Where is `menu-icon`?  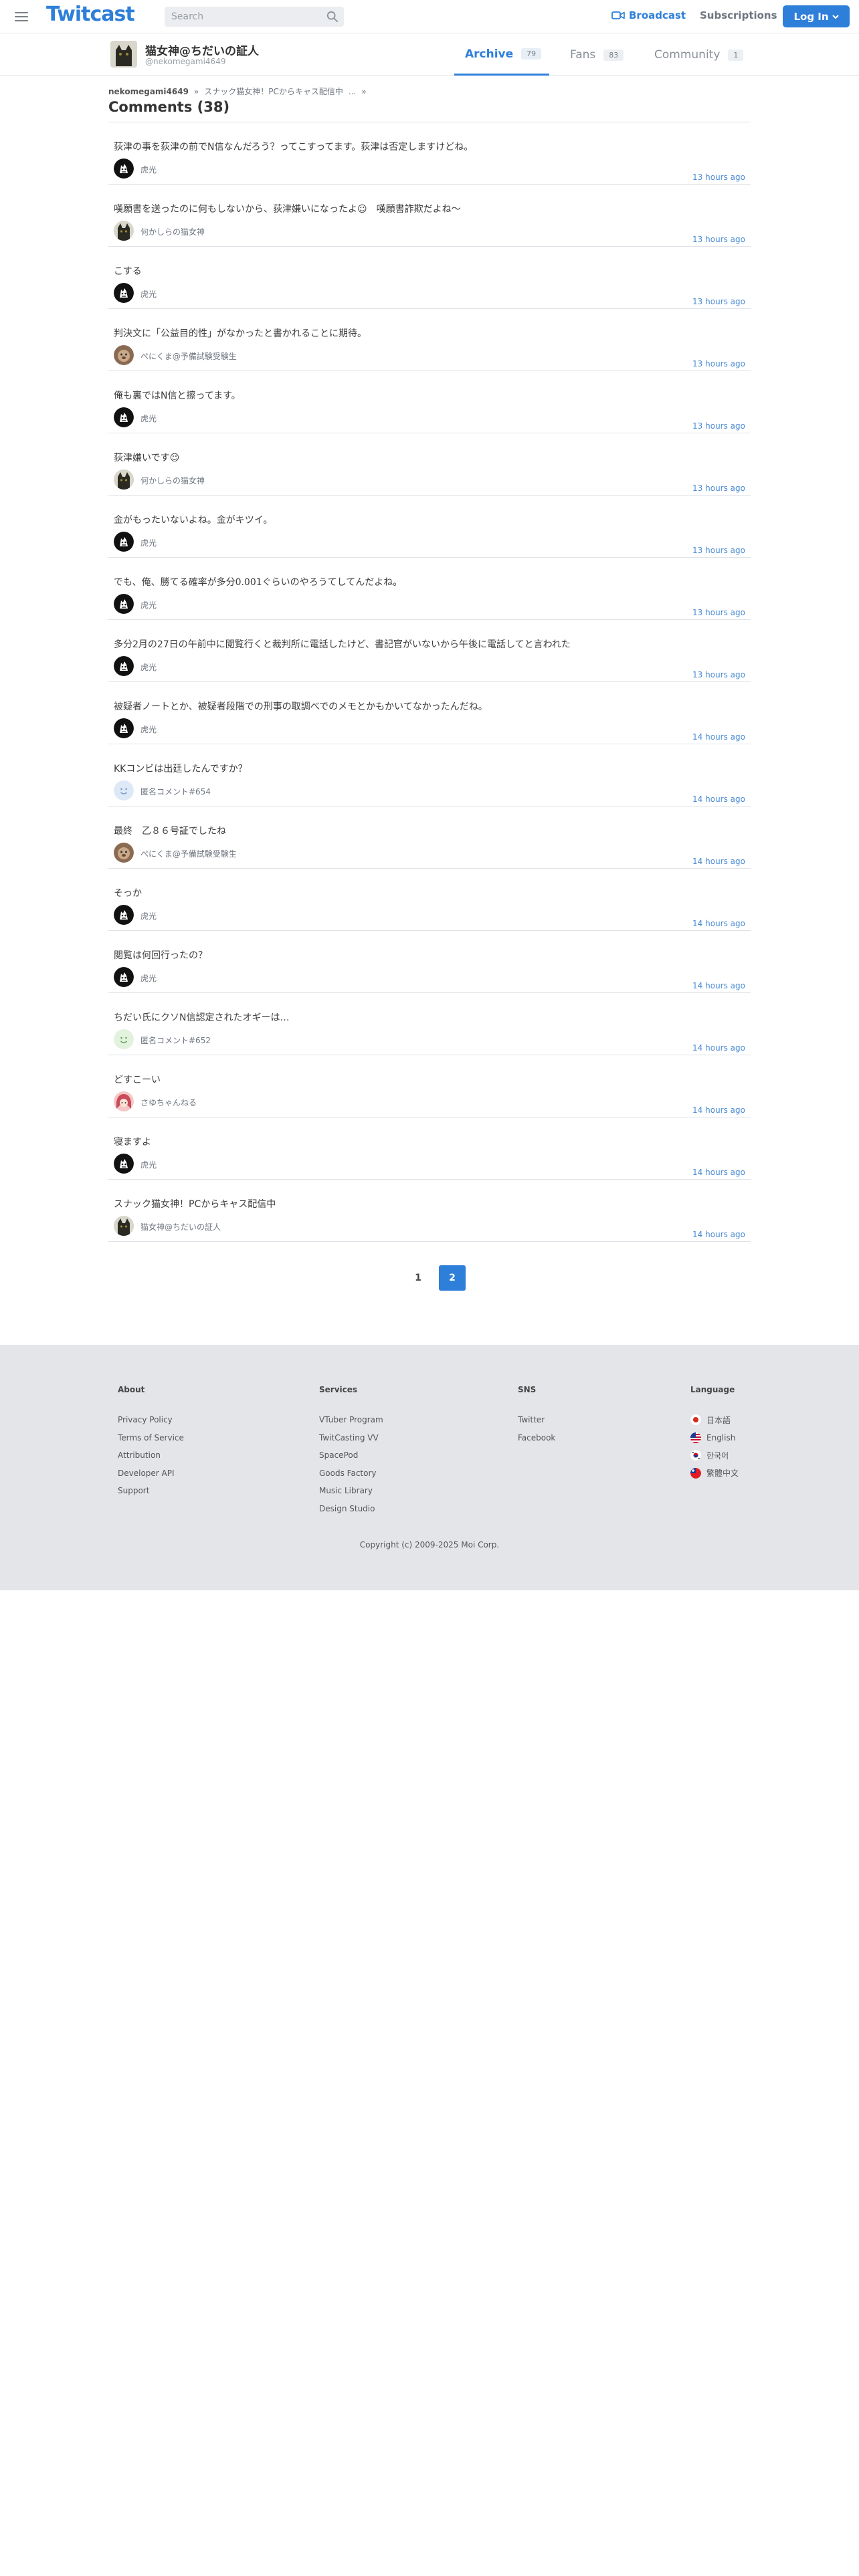
menu-icon is located at coordinates (21, 16).